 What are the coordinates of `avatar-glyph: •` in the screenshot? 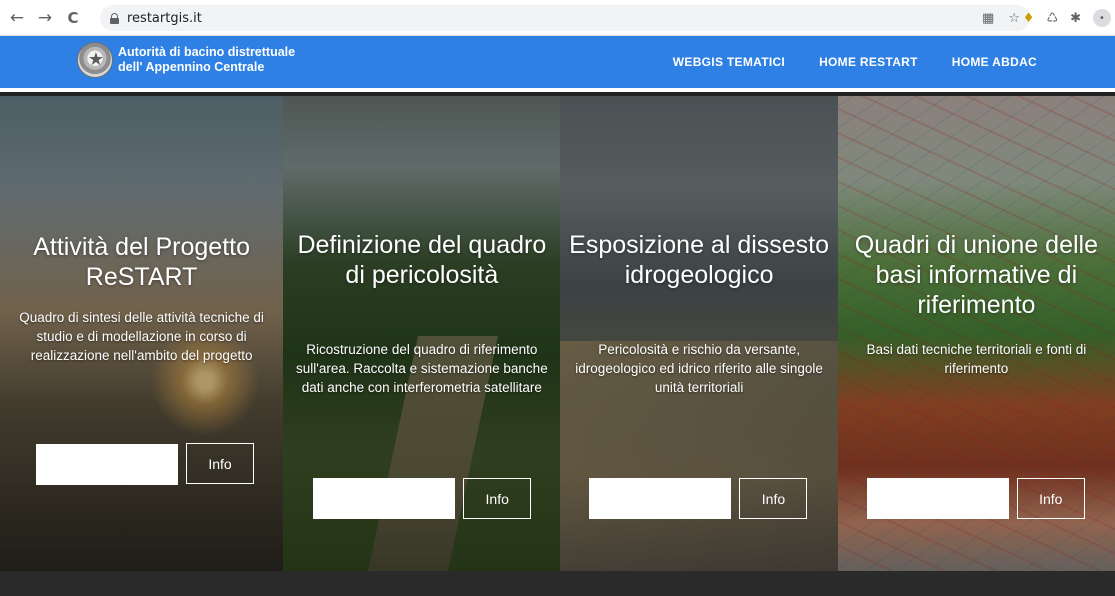 It's located at (1102, 18).